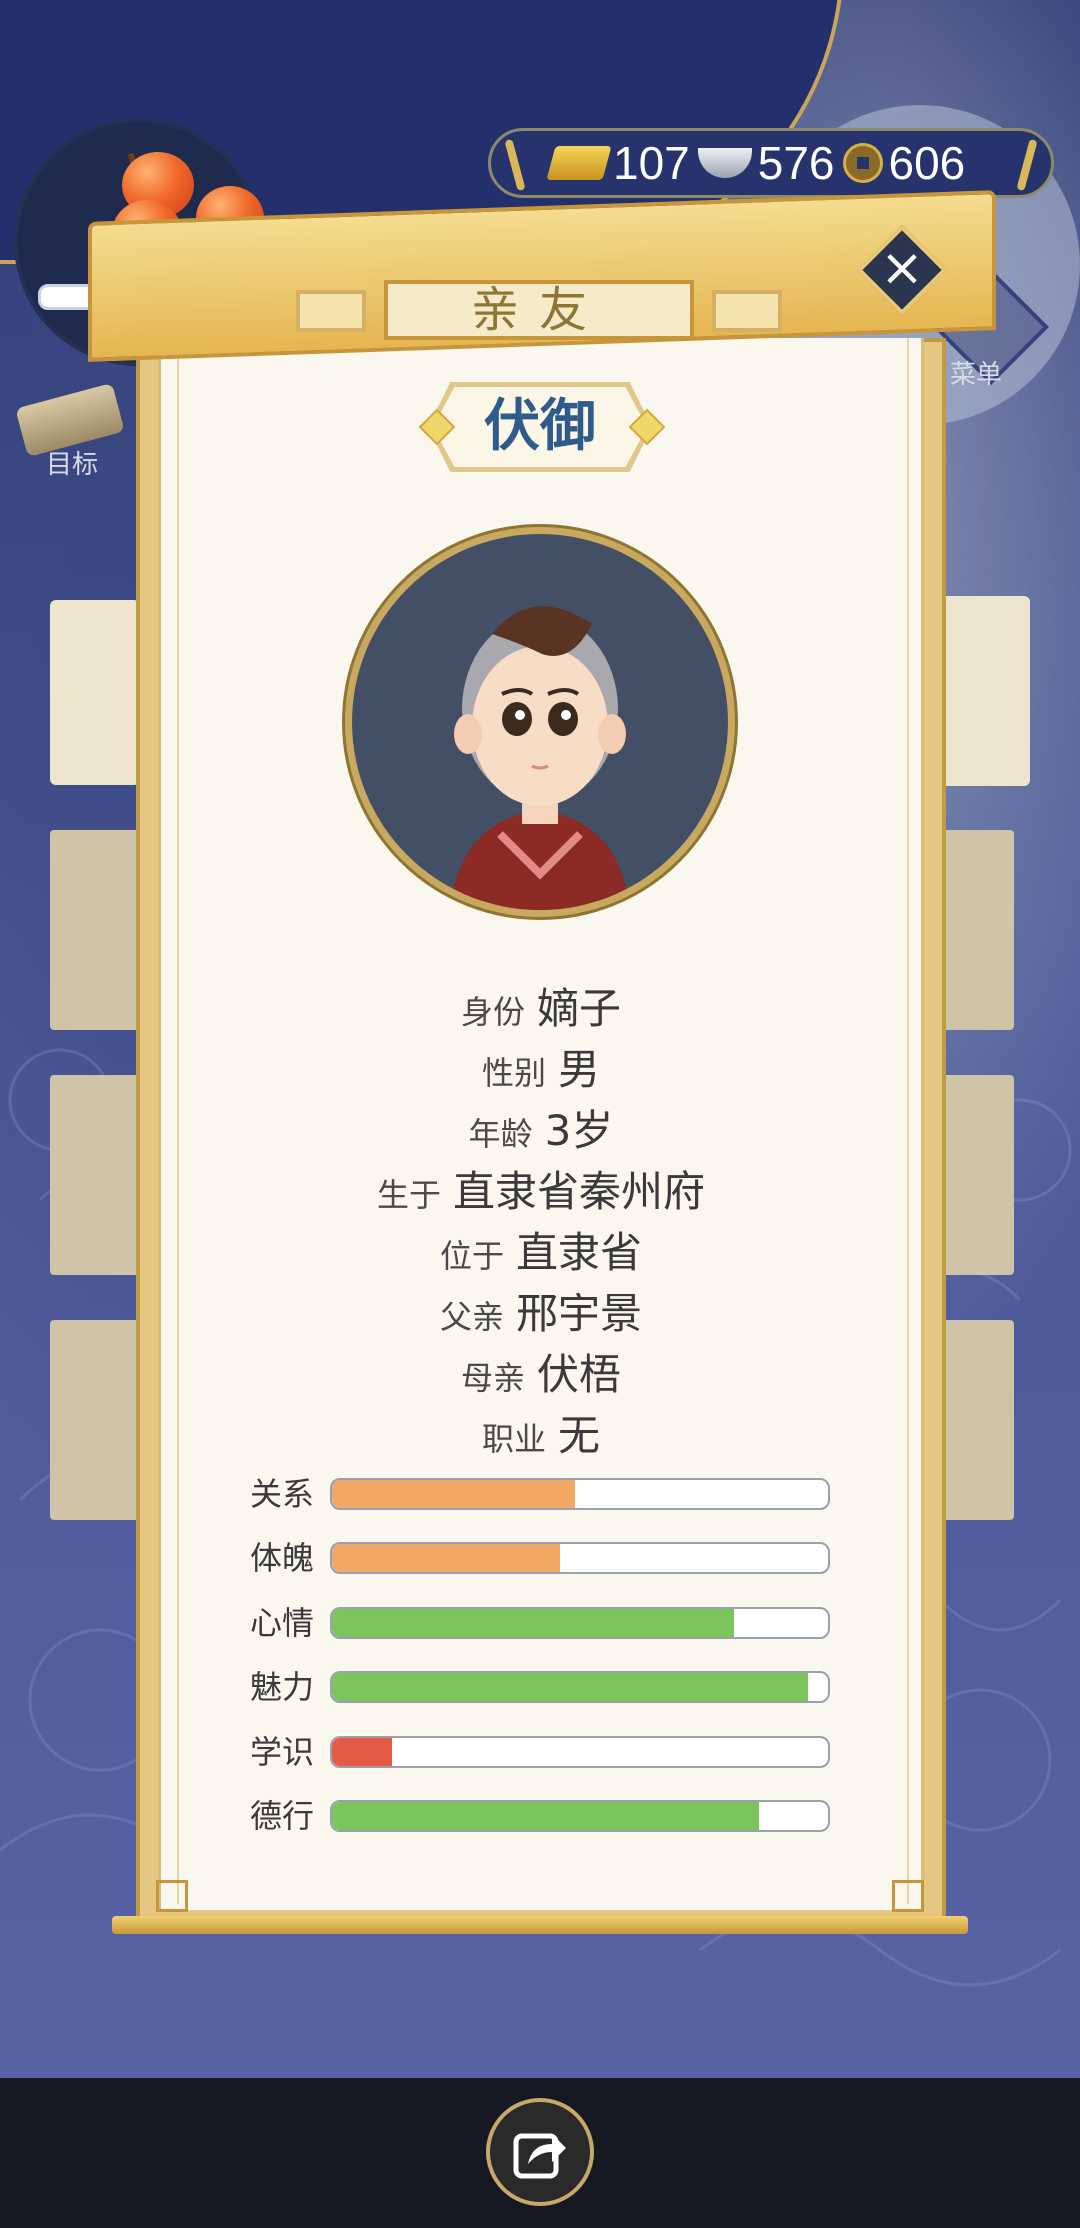 The height and width of the screenshot is (2228, 1080). I want to click on info-value: 无, so click(579, 1435).